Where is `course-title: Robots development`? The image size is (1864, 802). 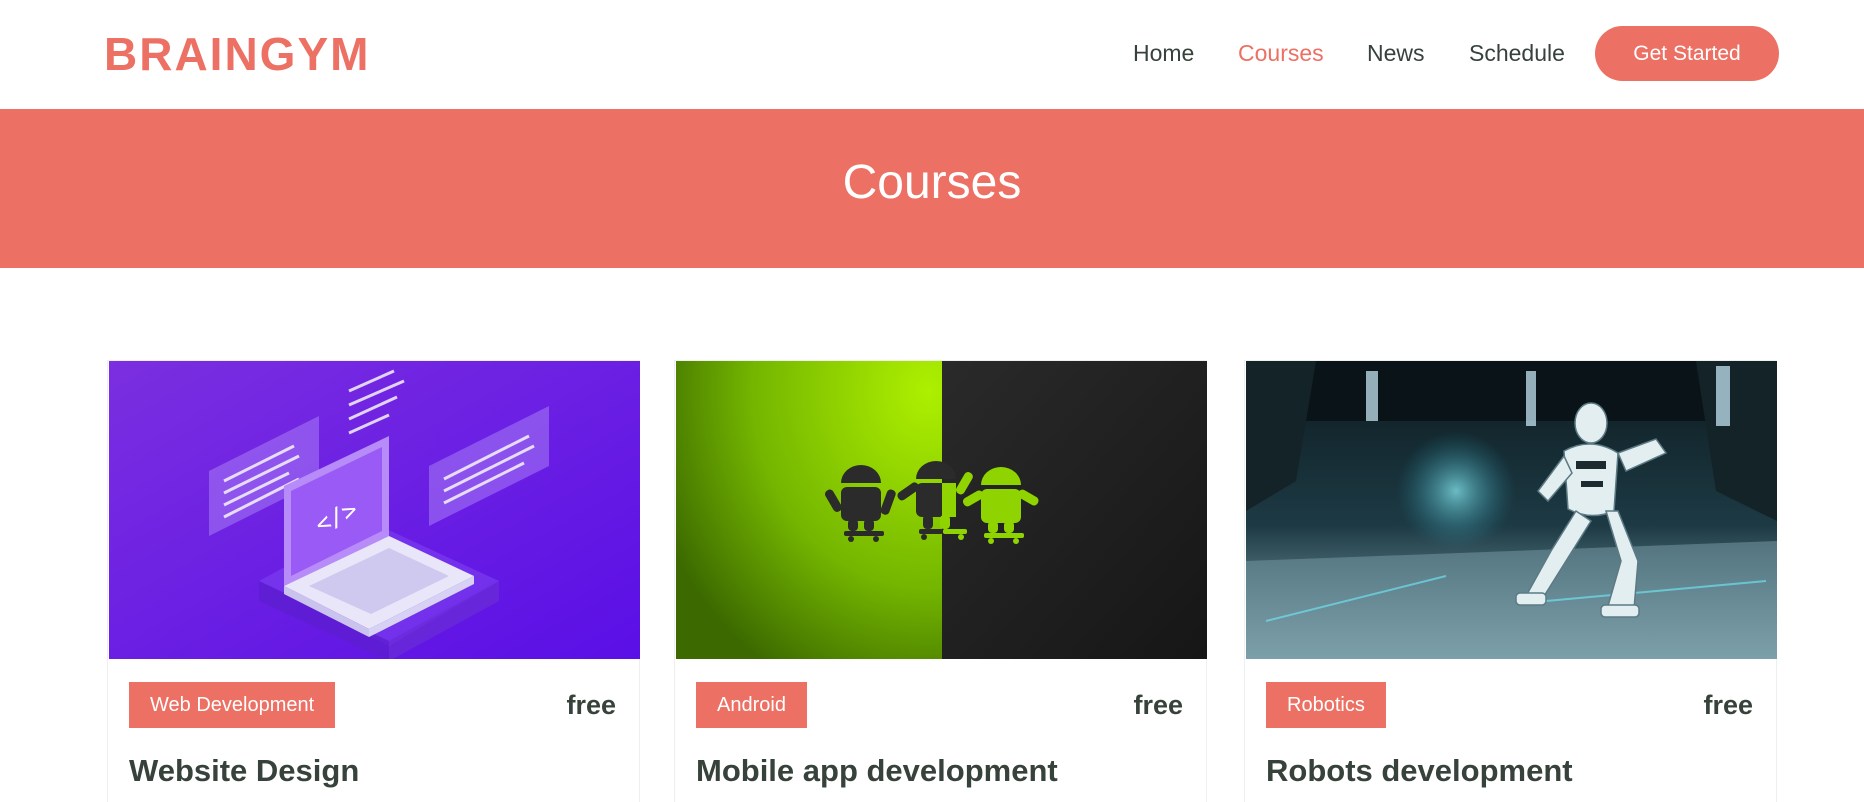 course-title: Robots development is located at coordinates (1419, 771).